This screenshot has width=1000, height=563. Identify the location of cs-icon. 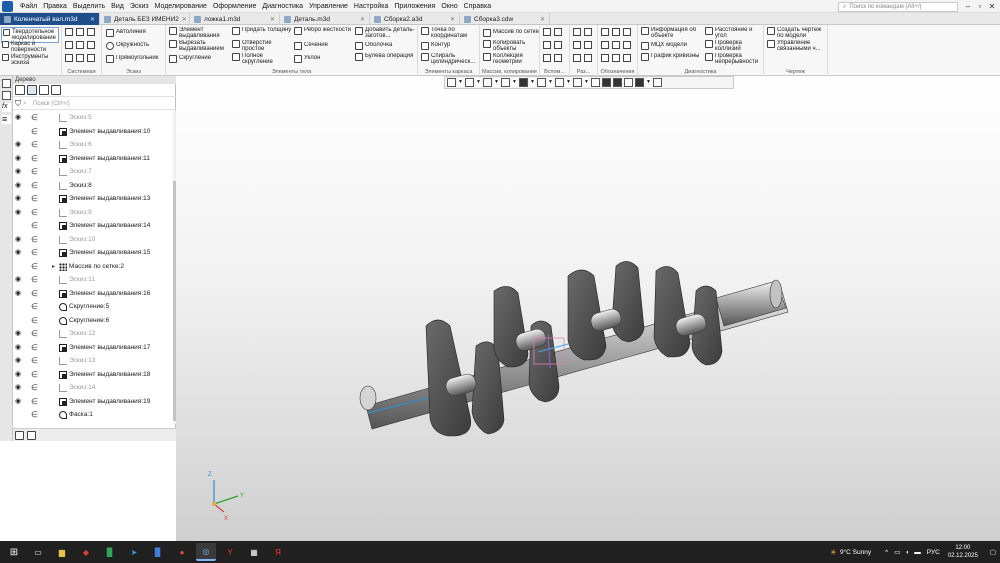
(558, 45).